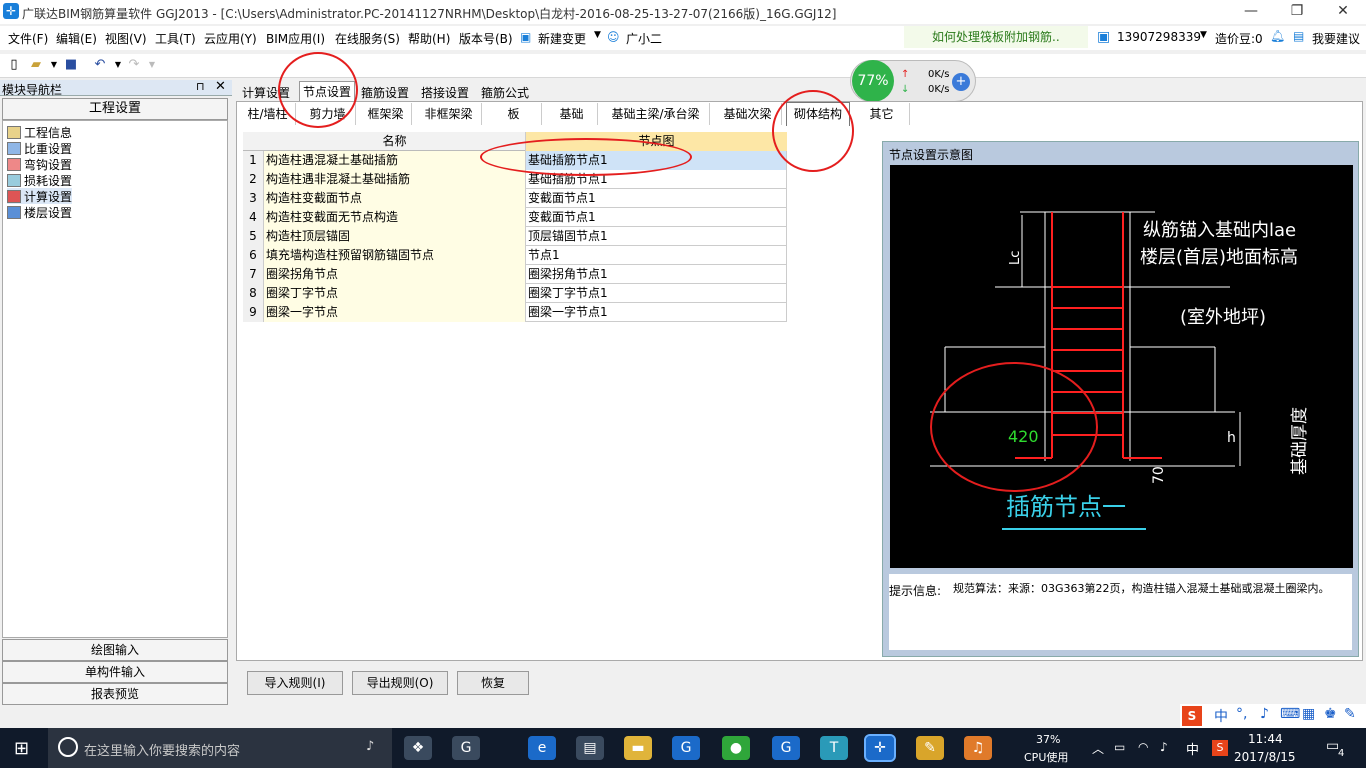 The height and width of the screenshot is (768, 1366). Describe the element at coordinates (36, 65) in the screenshot. I see `open-folder-icon: ▰` at that location.